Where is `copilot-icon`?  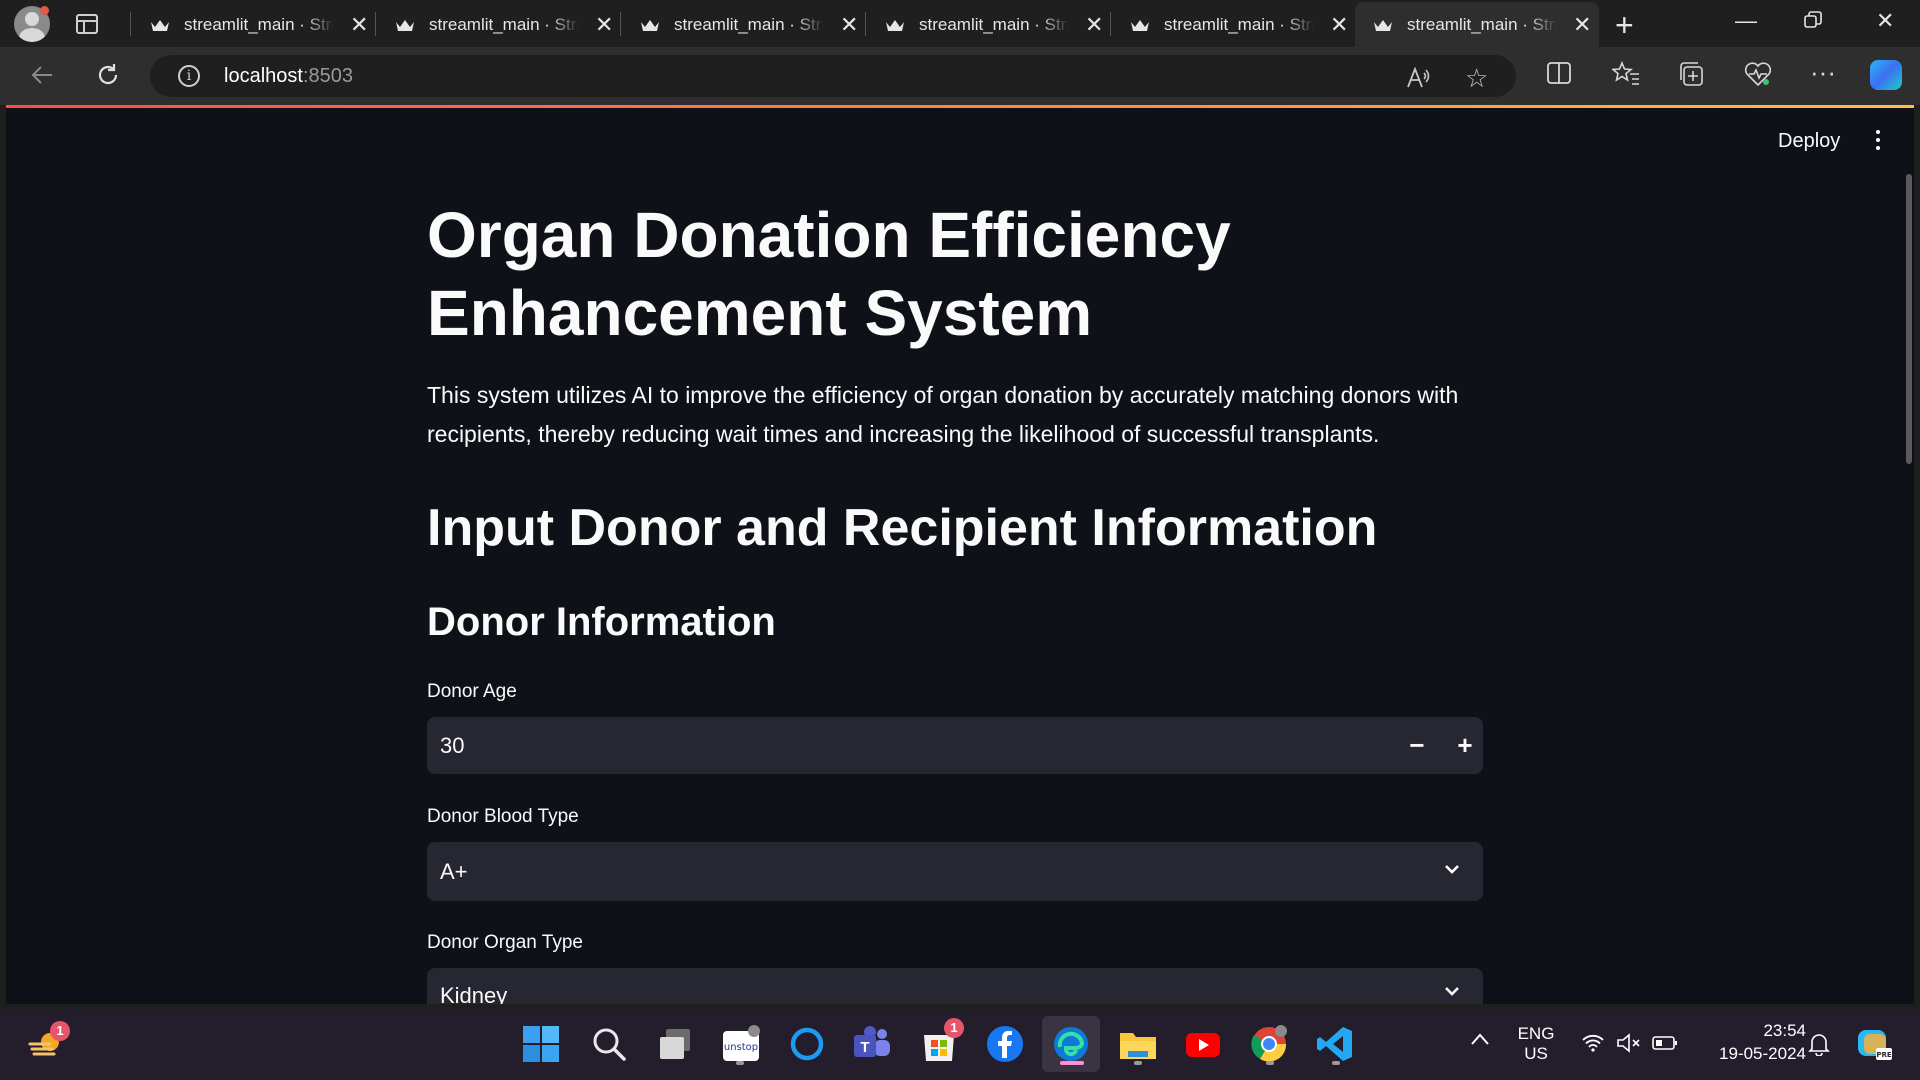 copilot-icon is located at coordinates (1886, 75).